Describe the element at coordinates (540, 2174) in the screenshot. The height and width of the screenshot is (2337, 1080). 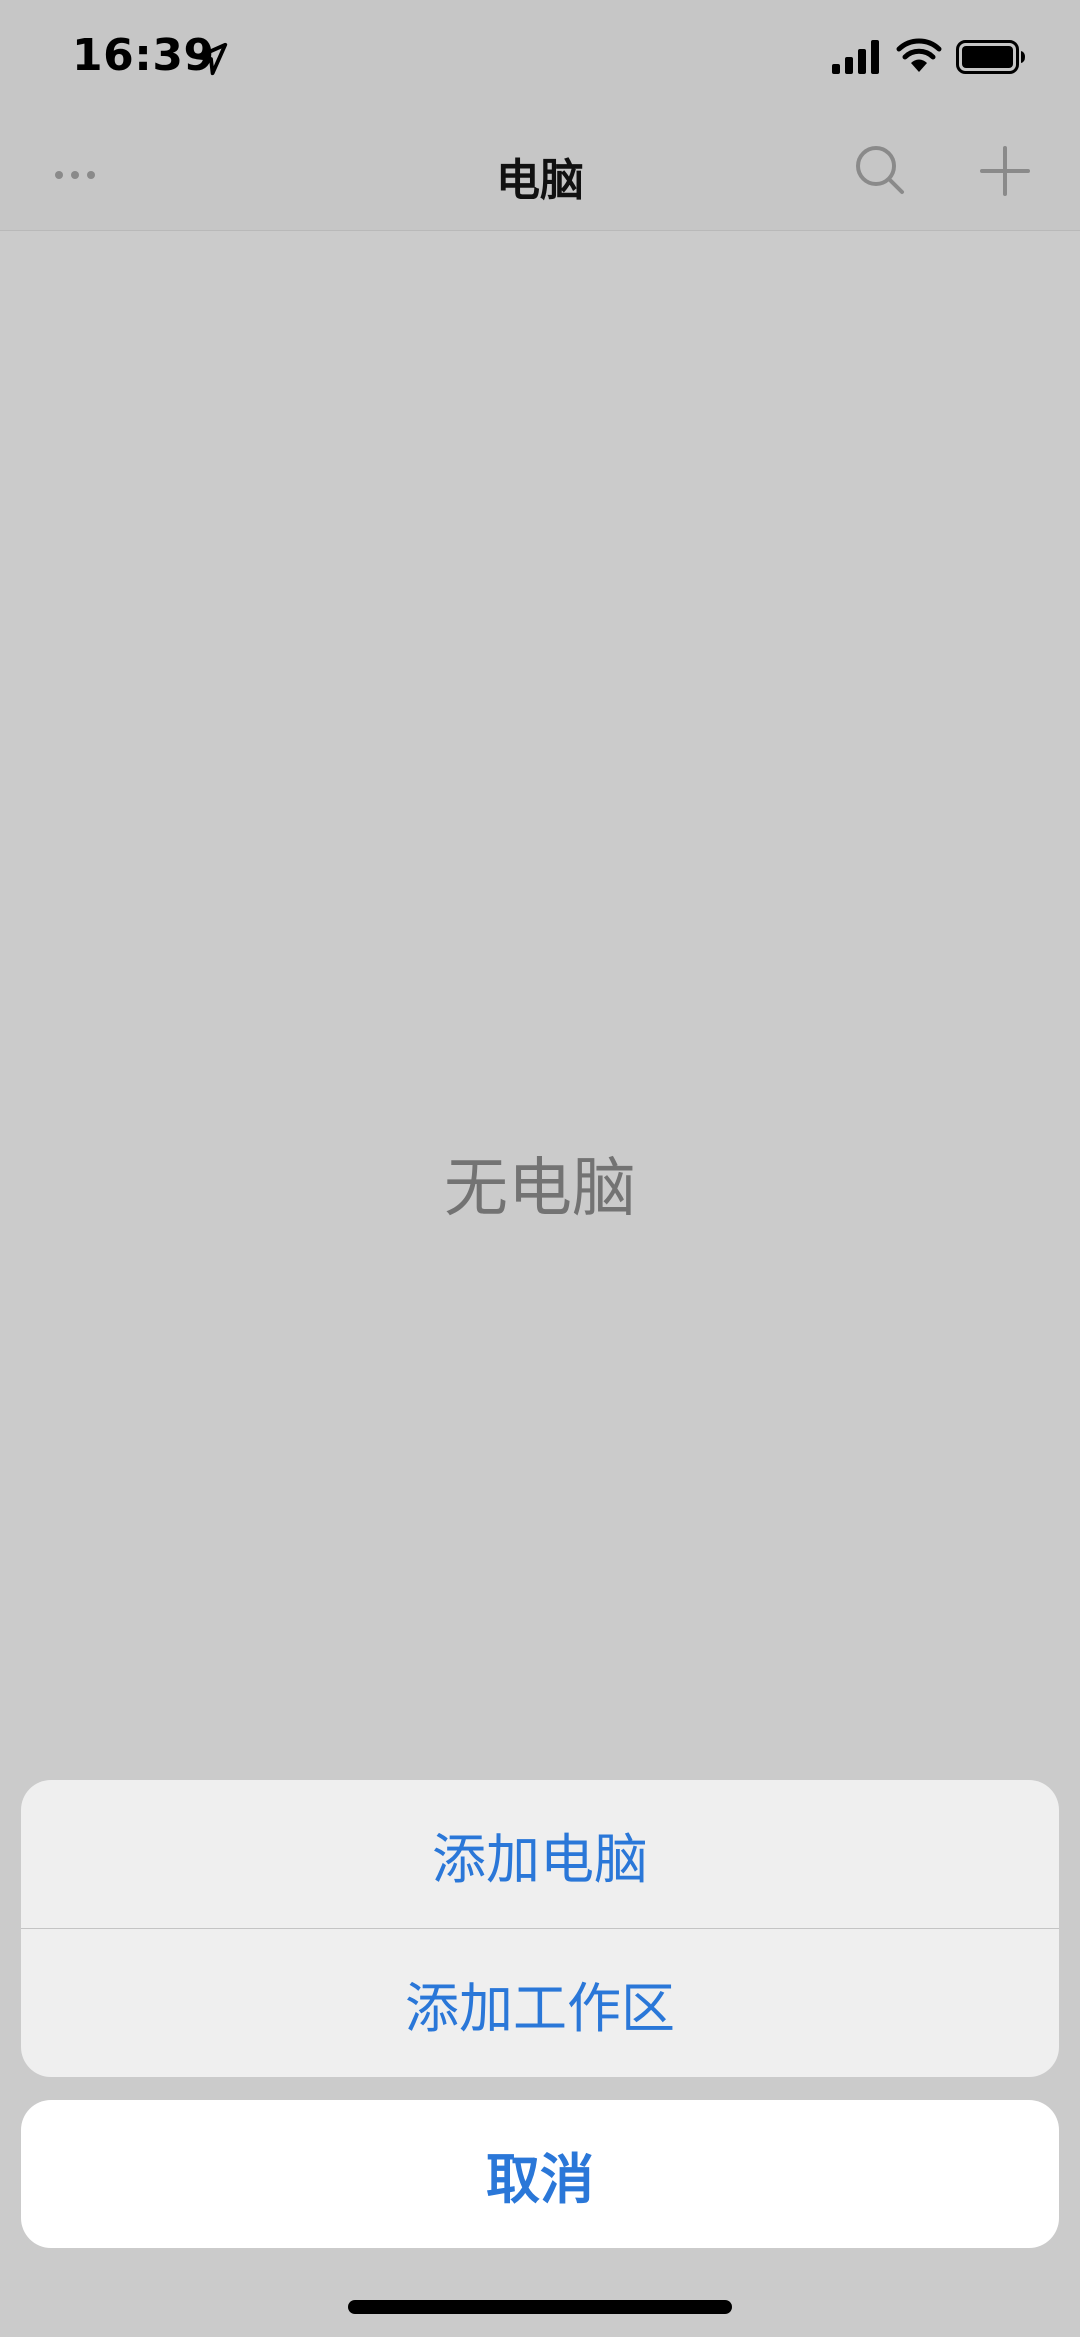
I see `cancel-button: 取消` at that location.